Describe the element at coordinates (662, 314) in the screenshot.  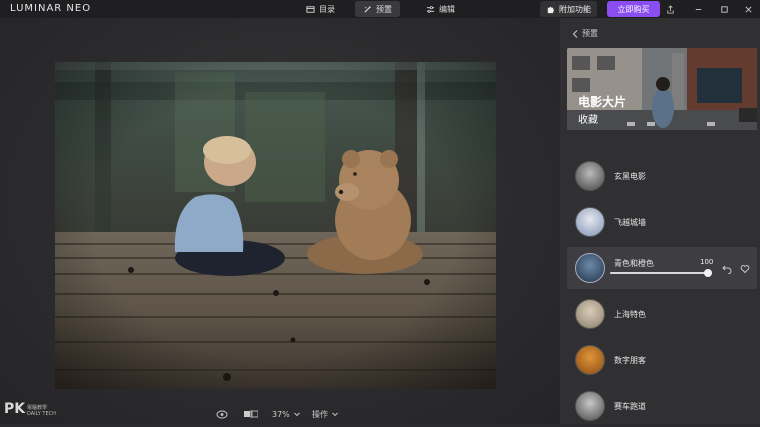
I see `preset-item: 上海特色` at that location.